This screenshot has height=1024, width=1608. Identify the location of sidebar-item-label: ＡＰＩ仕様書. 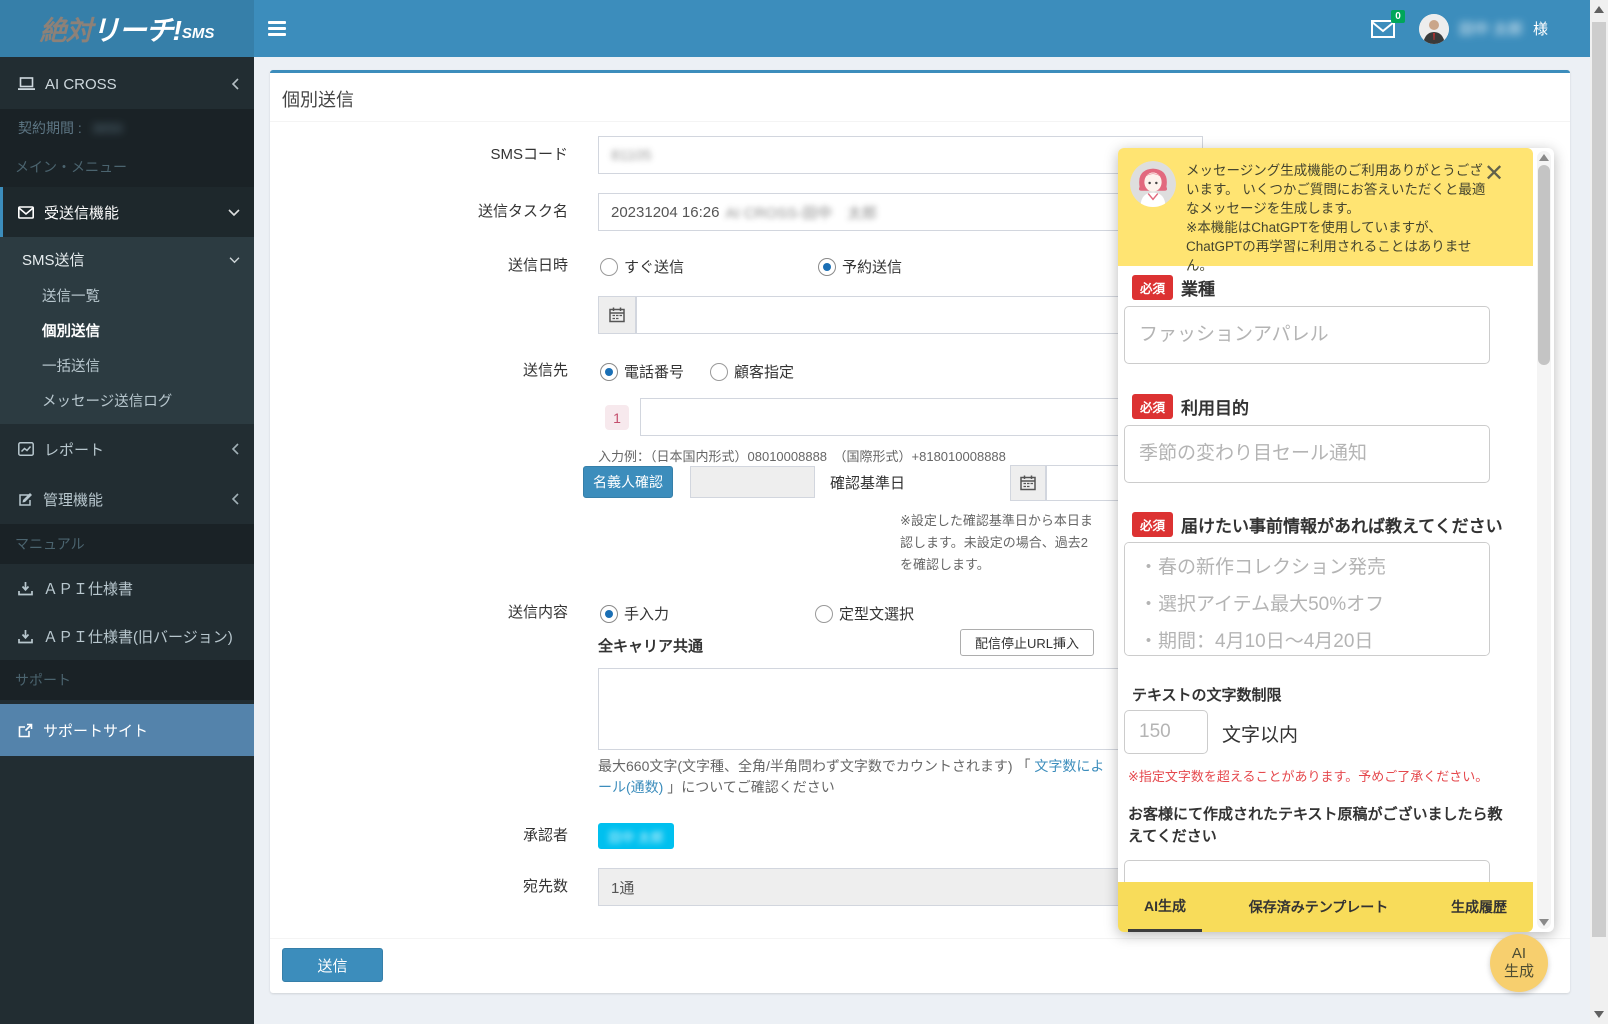
(88, 589).